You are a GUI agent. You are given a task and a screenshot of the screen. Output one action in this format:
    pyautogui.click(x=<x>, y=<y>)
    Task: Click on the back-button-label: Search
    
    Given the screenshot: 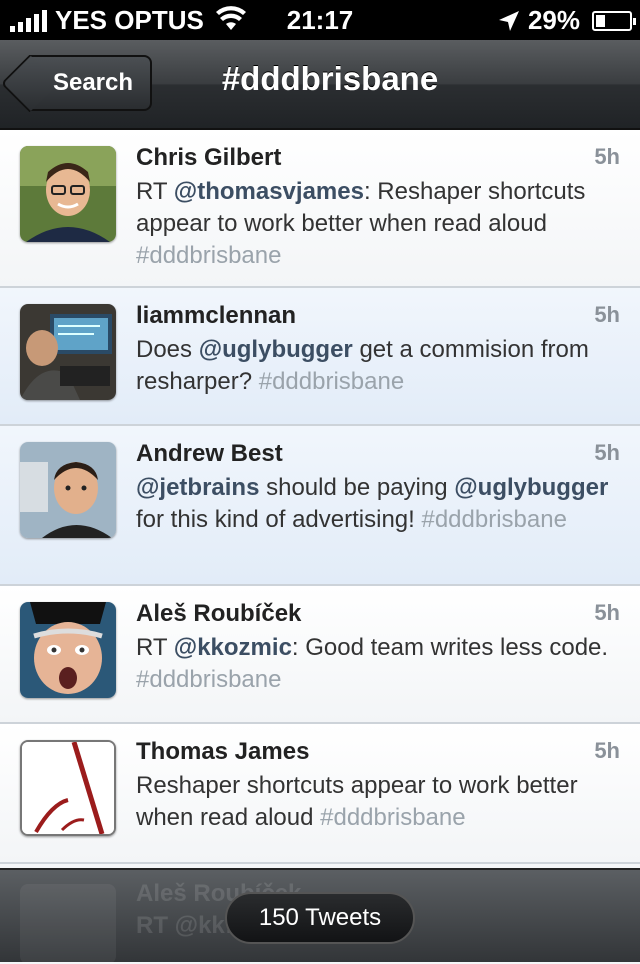 What is the action you would take?
    pyautogui.click(x=93, y=82)
    